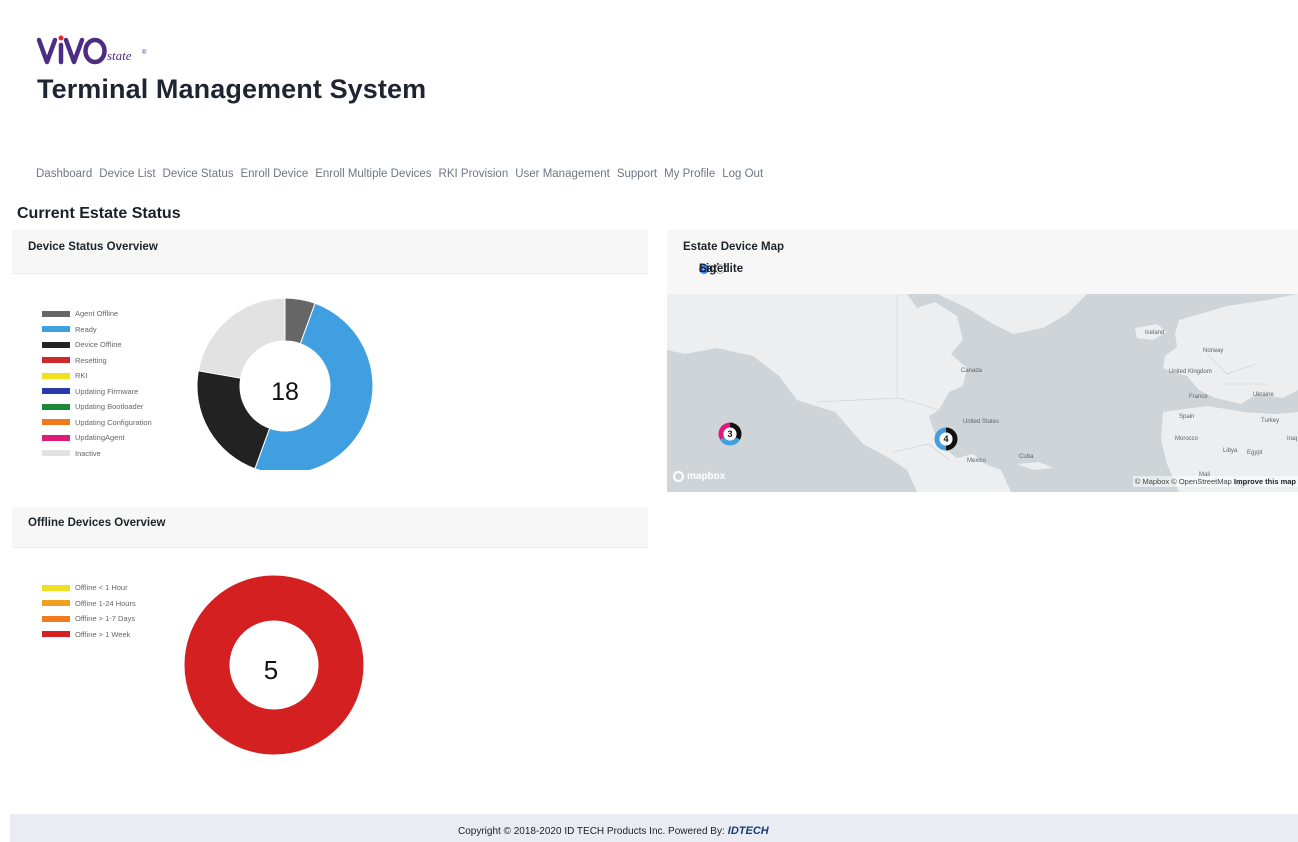  Describe the element at coordinates (232, 89) in the screenshot. I see `app-title: Terminal Management System` at that location.